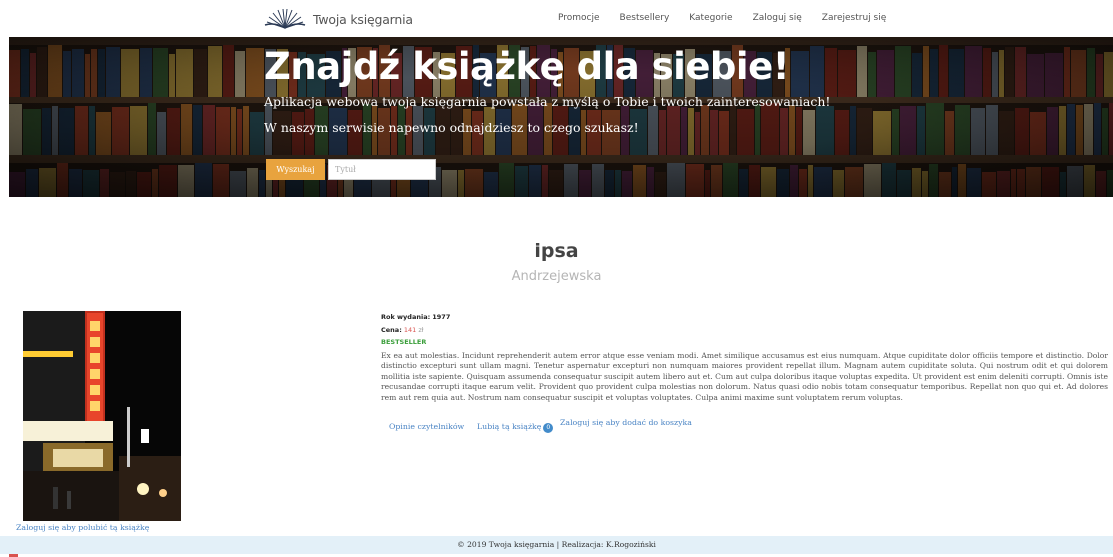  I want to click on publication-year: Rok wydania: 1977, so click(416, 317).